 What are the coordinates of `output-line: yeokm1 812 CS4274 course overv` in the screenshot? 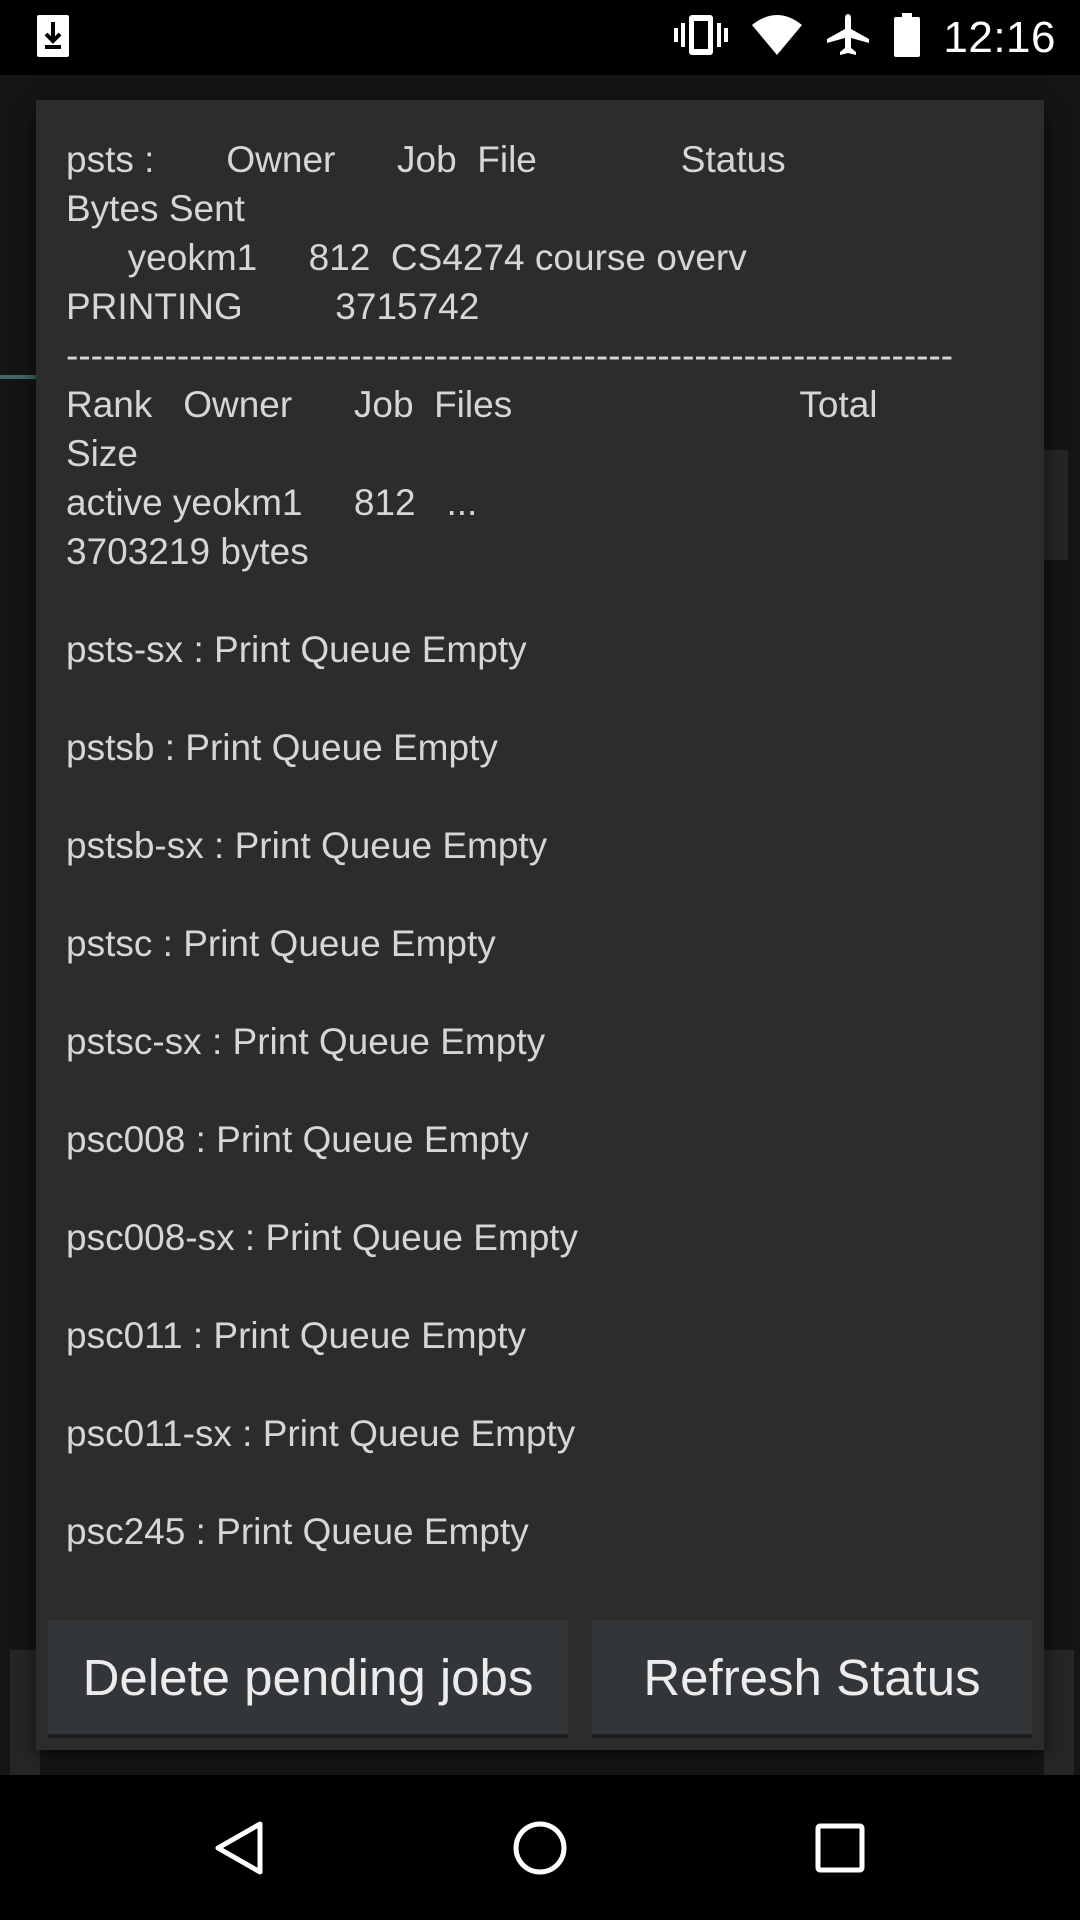 It's located at (406, 257).